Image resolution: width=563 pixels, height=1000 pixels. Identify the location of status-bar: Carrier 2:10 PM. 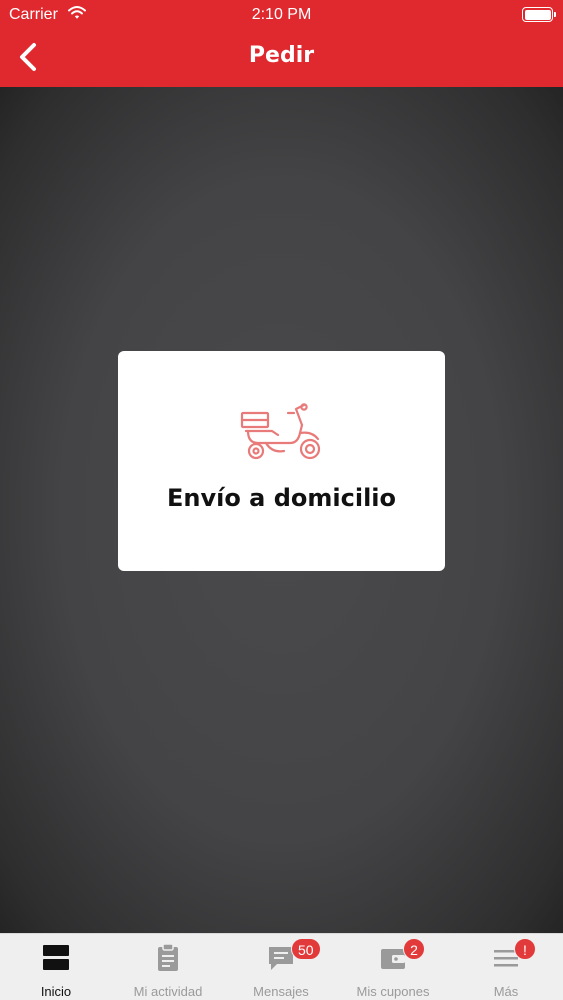
(281, 15).